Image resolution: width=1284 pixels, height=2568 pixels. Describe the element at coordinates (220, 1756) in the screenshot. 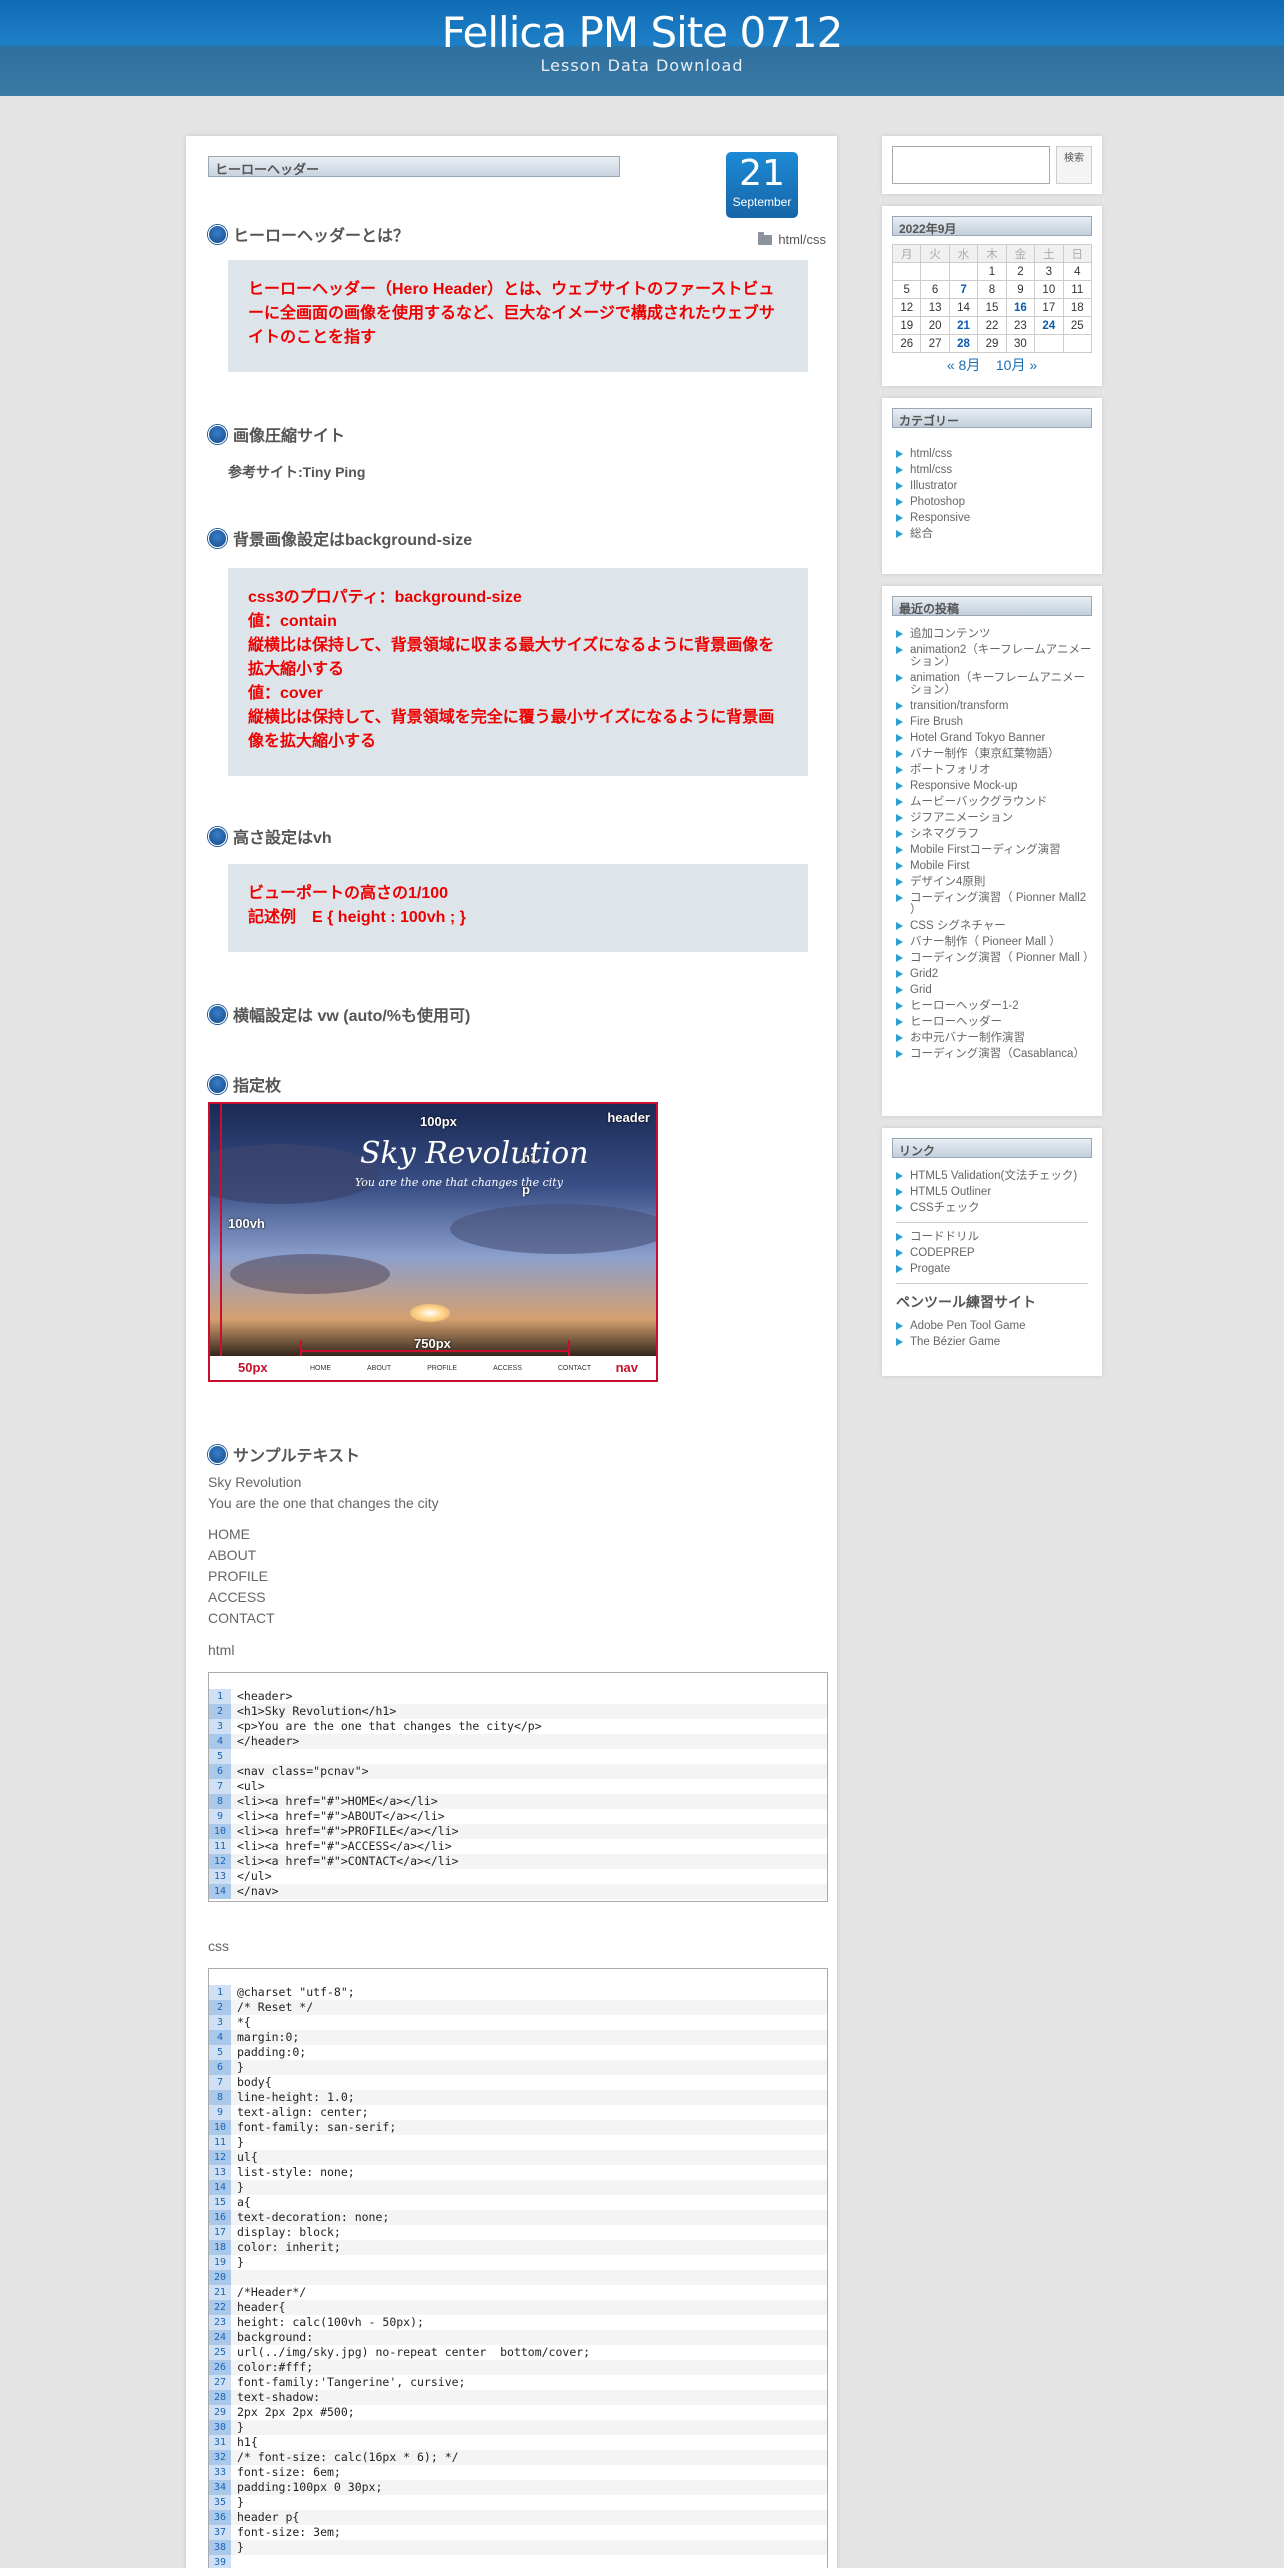

I see `line-number: 5` at that location.